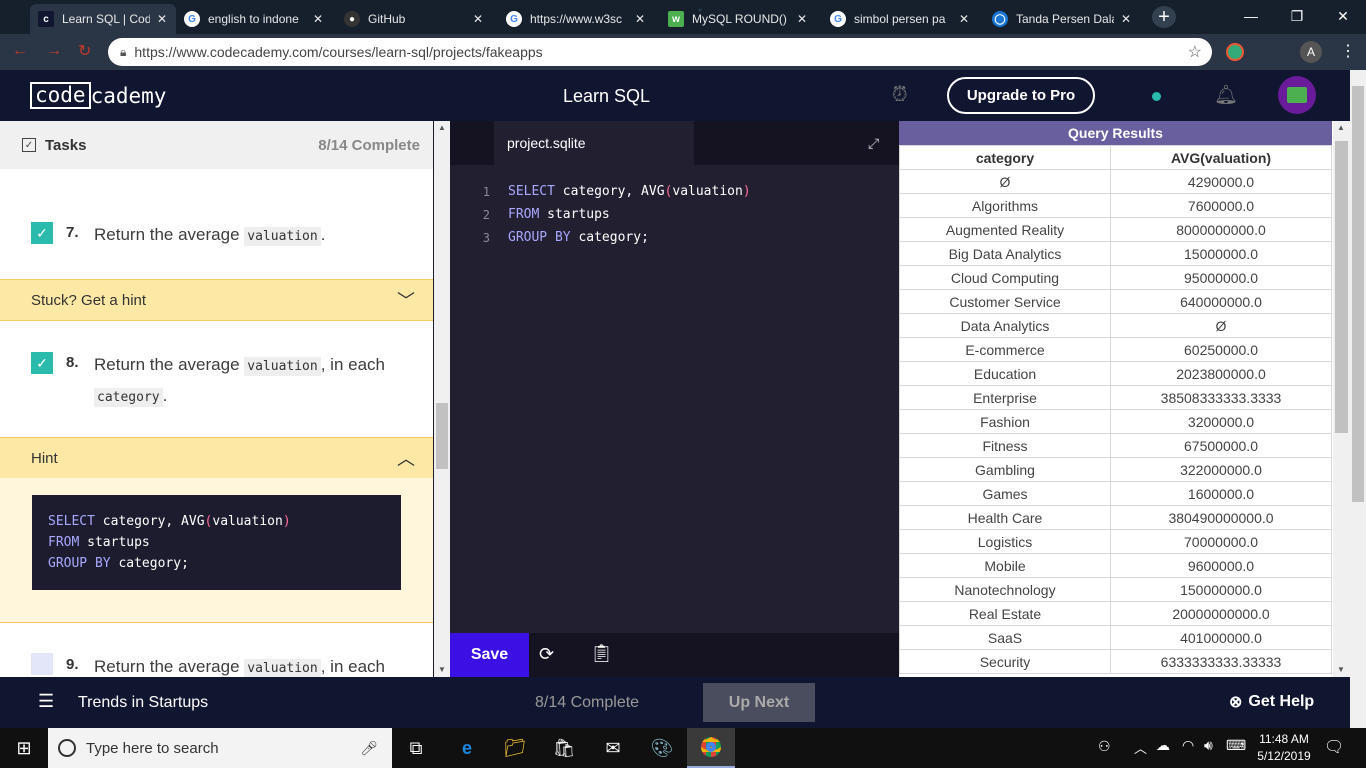  Describe the element at coordinates (467, 748) in the screenshot. I see `edge-icon: e` at that location.